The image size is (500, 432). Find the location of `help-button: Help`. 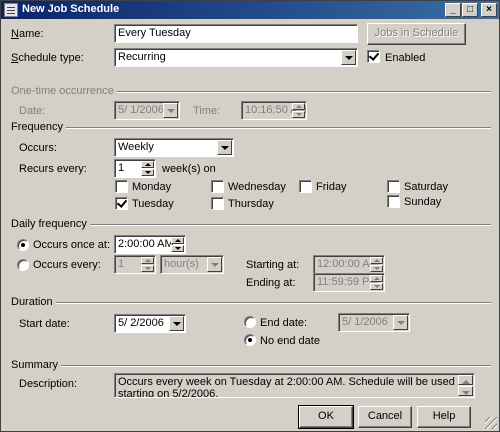

help-button: Help is located at coordinates (444, 417).